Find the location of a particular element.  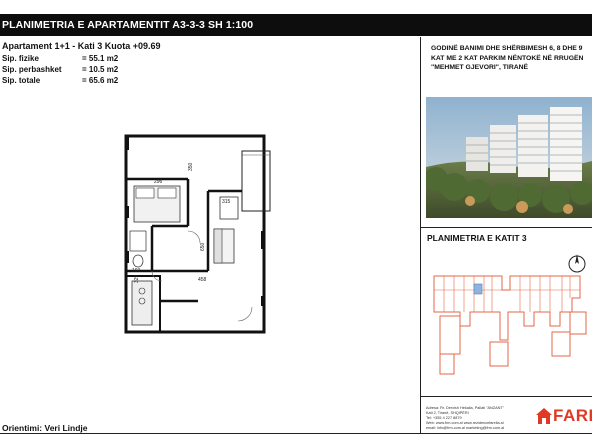

area-value: = 65.6 m2 is located at coordinates (100, 80).